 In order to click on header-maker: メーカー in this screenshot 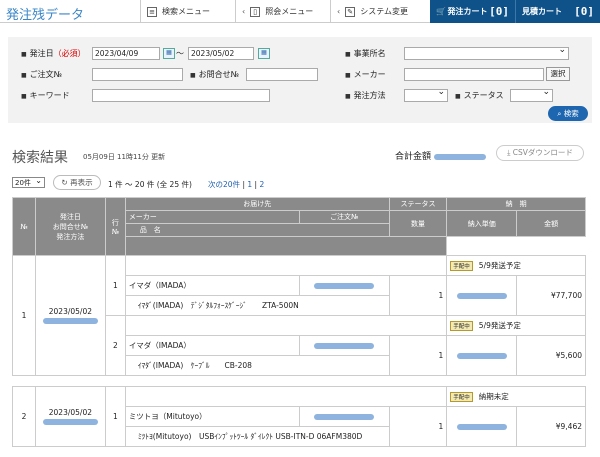, I will do `click(212, 217)`.